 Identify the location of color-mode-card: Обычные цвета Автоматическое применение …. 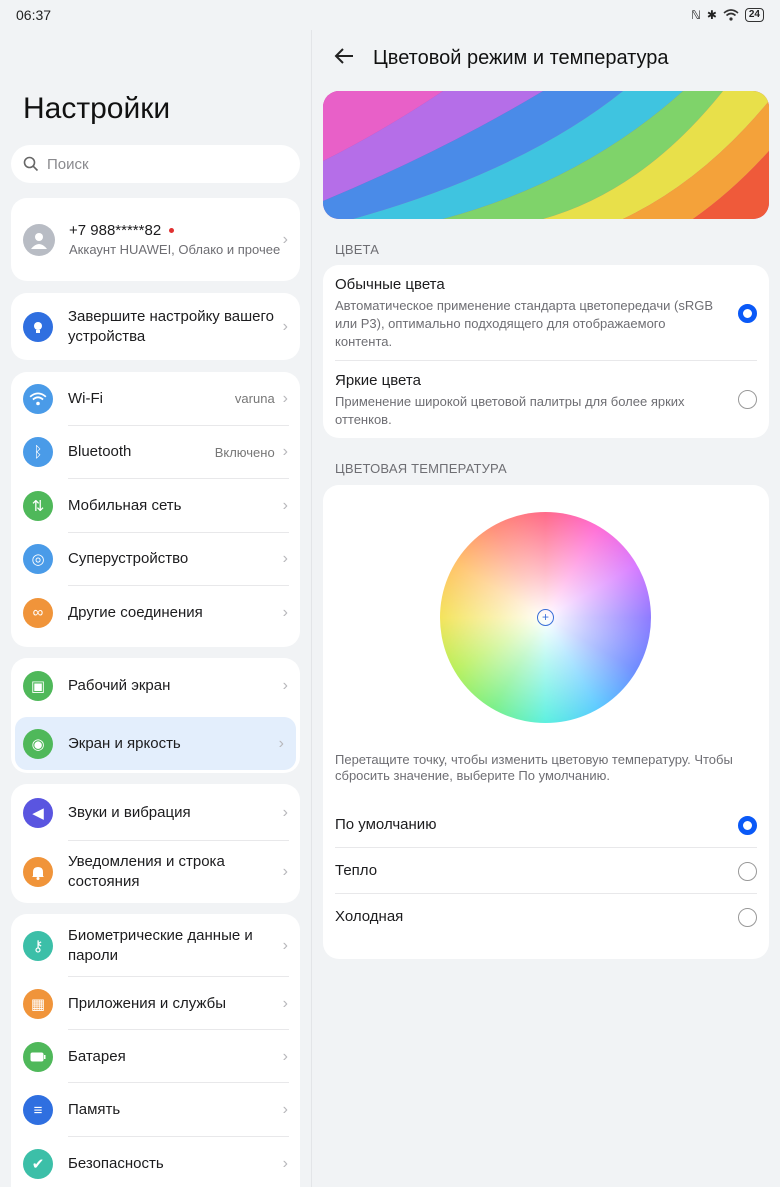
(546, 351).